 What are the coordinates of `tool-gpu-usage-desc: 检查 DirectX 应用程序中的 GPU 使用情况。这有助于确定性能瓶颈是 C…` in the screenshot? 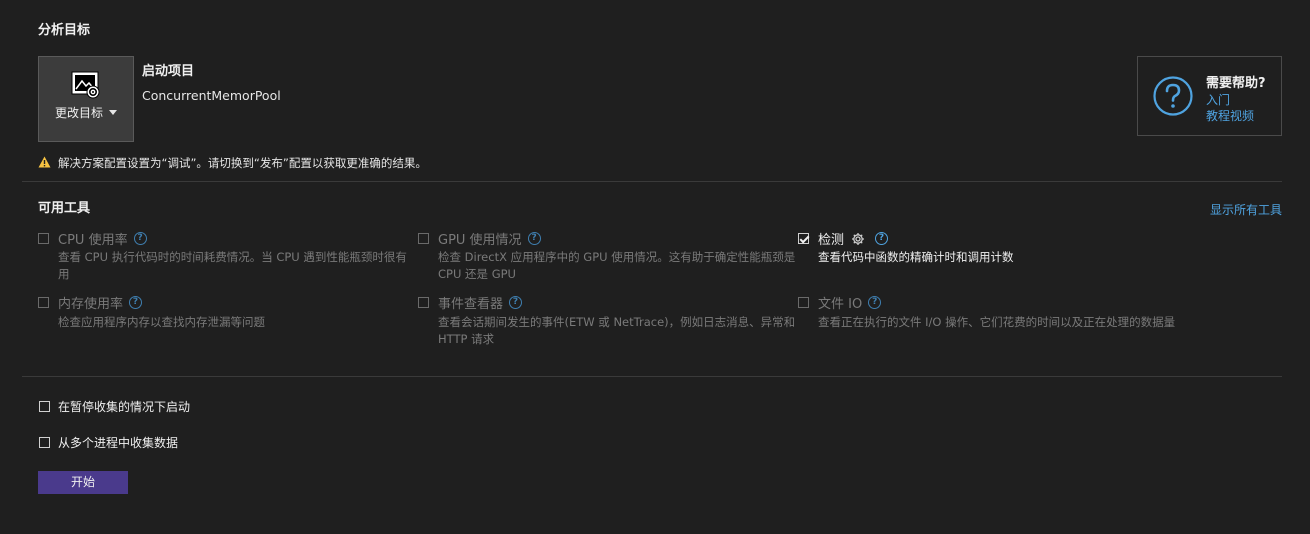 It's located at (617, 265).